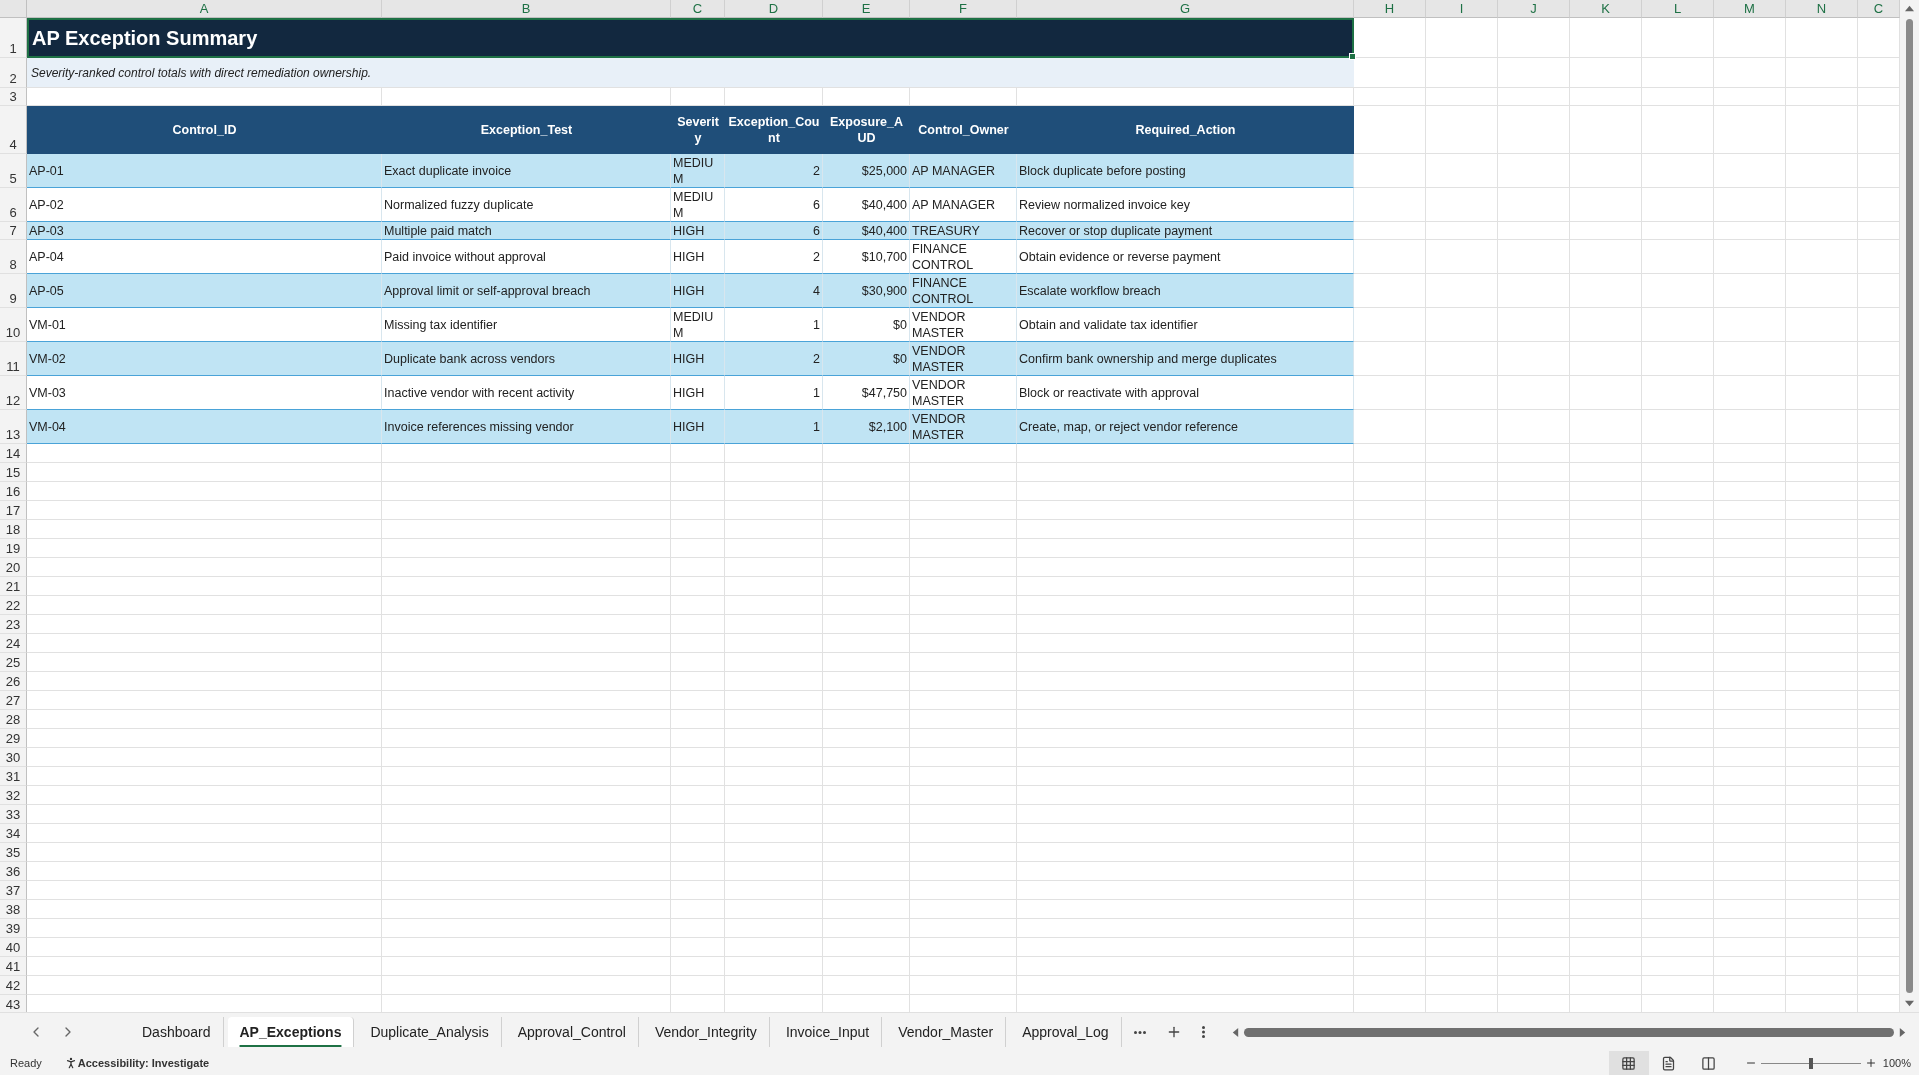  I want to click on sheet-tab: Duplicate_Analysis, so click(430, 1032).